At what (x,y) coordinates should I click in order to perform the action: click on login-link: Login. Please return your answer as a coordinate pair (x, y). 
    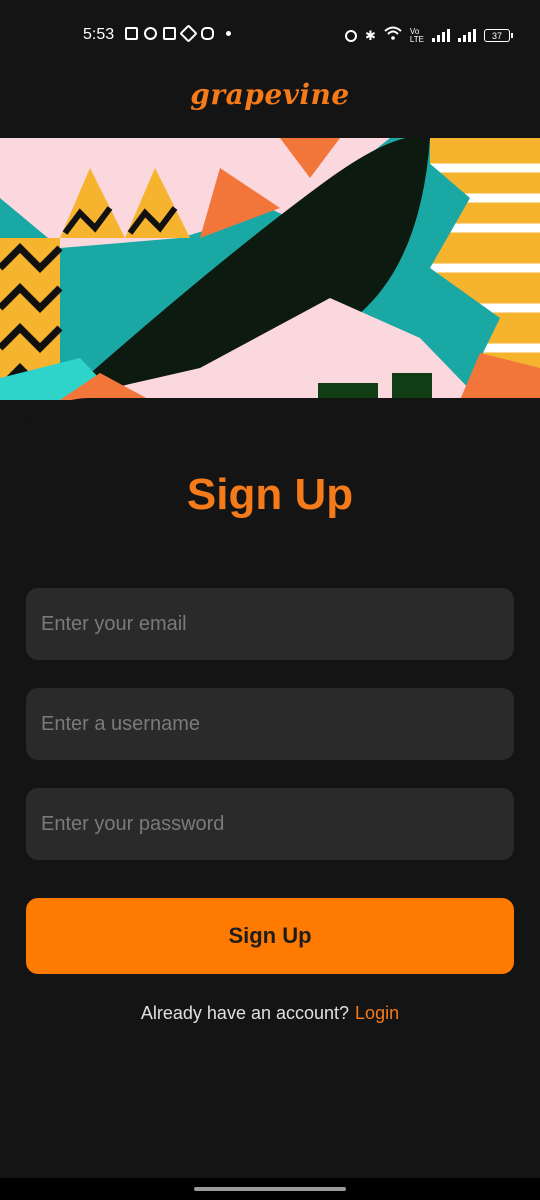
    Looking at the image, I should click on (377, 1013).